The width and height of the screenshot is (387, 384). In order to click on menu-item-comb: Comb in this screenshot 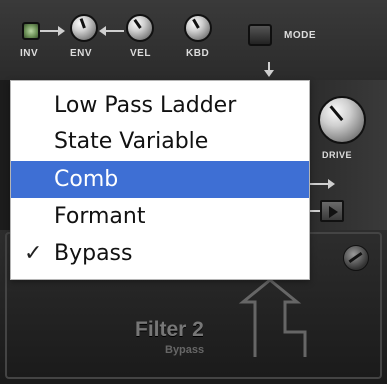, I will do `click(160, 179)`.